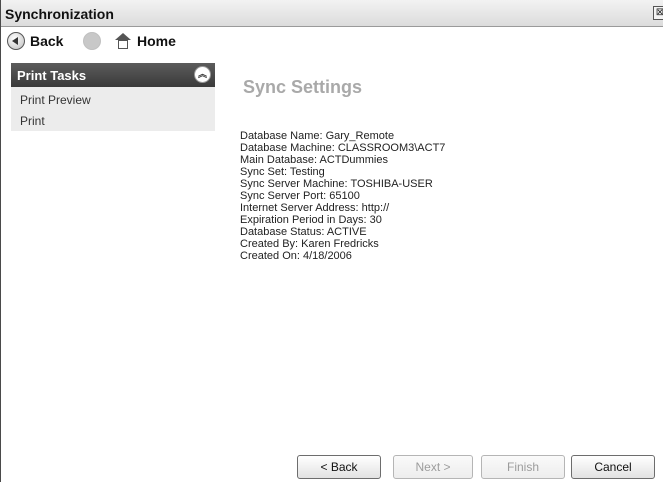 The height and width of the screenshot is (482, 663). What do you see at coordinates (300, 196) in the screenshot?
I see `detail-sync-server-port: Sync Server Port: 65100` at bounding box center [300, 196].